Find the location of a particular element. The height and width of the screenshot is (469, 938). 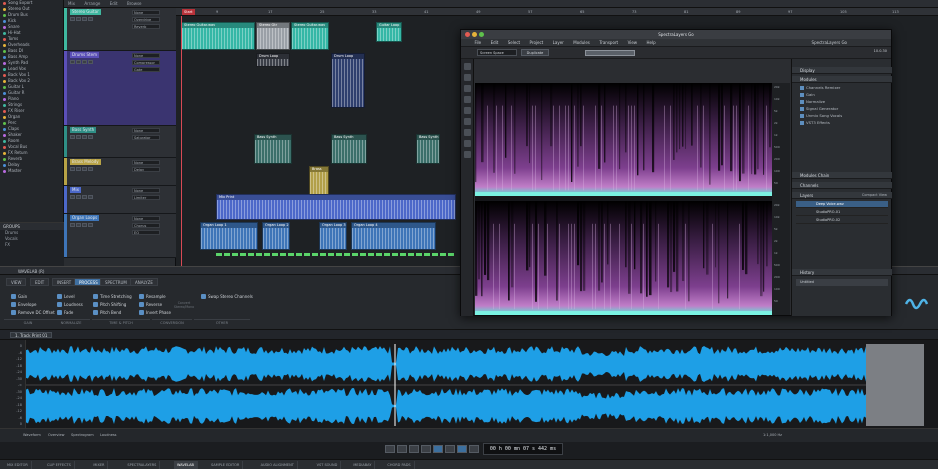

history-item: Untitled is located at coordinates (842, 282).